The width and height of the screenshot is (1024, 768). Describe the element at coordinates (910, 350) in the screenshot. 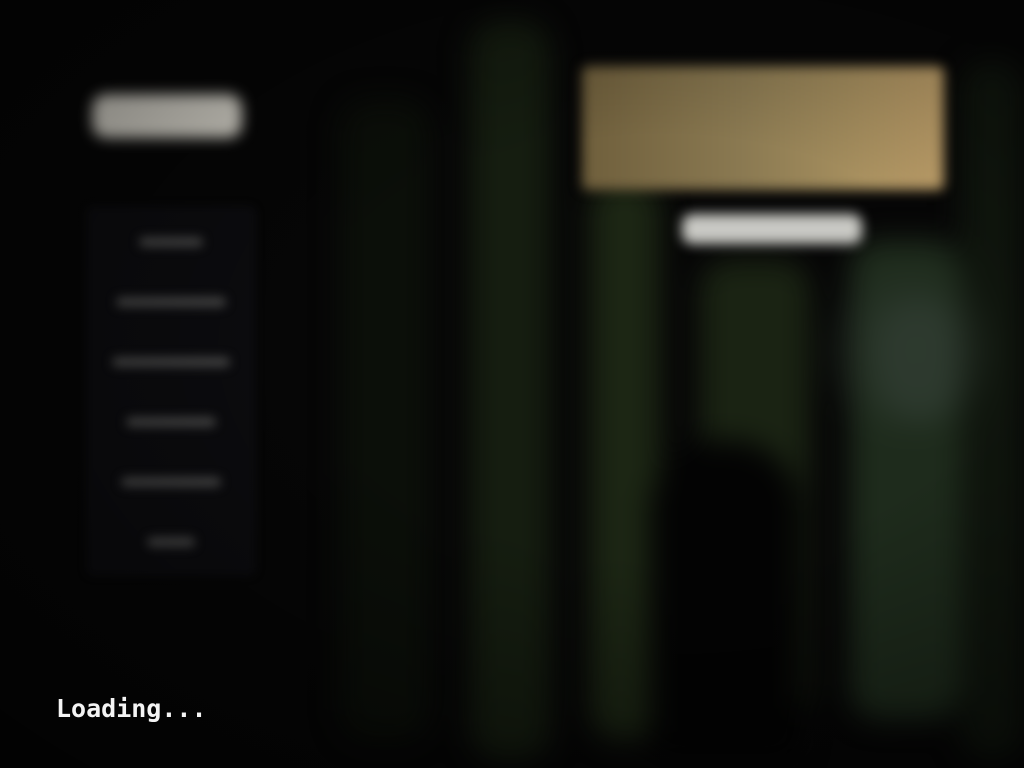

I see `background-light` at that location.